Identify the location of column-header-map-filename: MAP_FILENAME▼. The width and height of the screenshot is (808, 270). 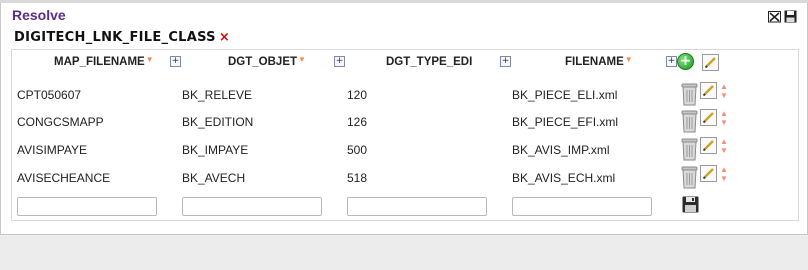
(104, 62).